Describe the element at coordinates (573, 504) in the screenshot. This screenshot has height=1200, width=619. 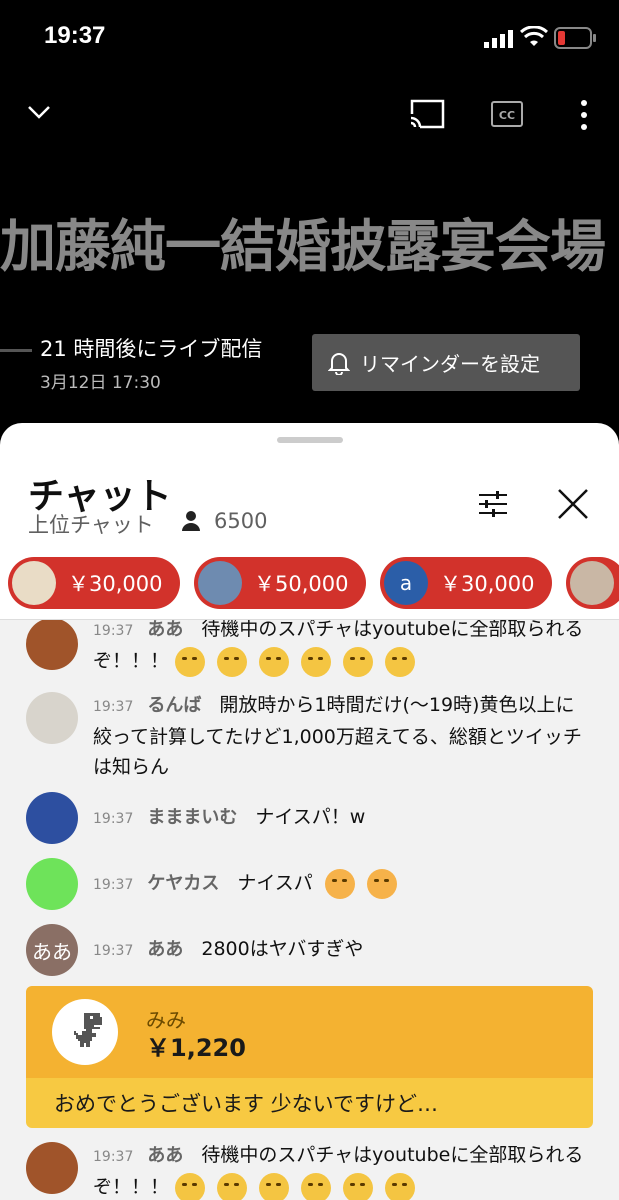
I see `close-icon` at that location.